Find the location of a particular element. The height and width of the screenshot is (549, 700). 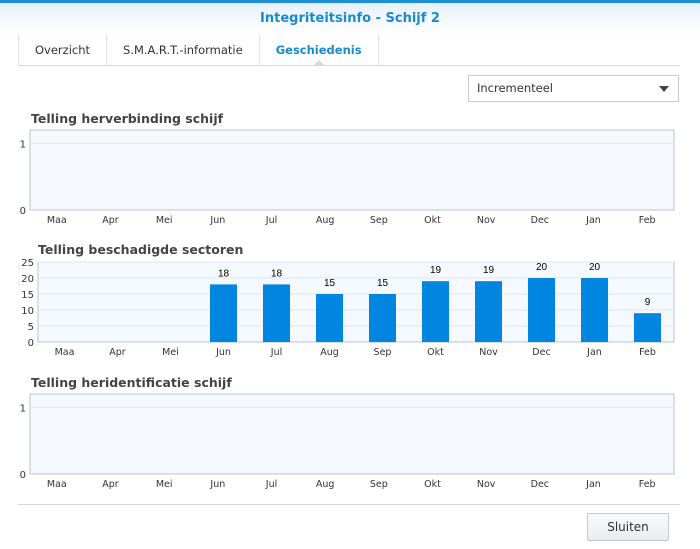

y-tick-label: 5 is located at coordinates (31, 327).